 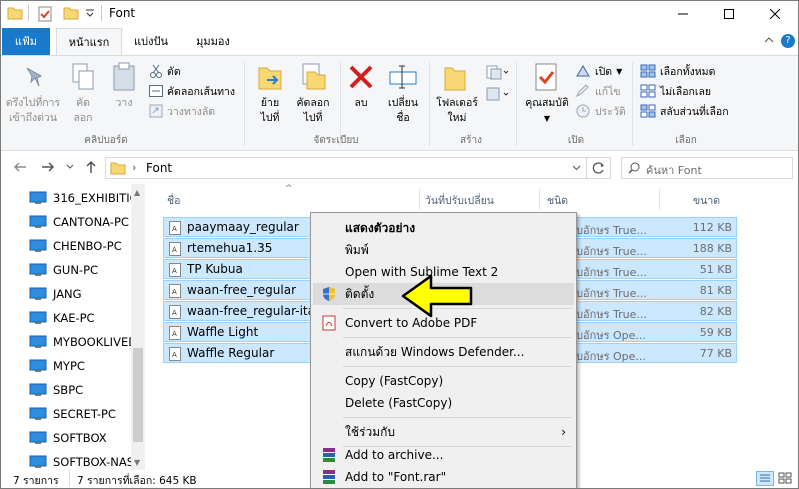 I want to click on column-header-size: ขนาด, so click(x=706, y=200).